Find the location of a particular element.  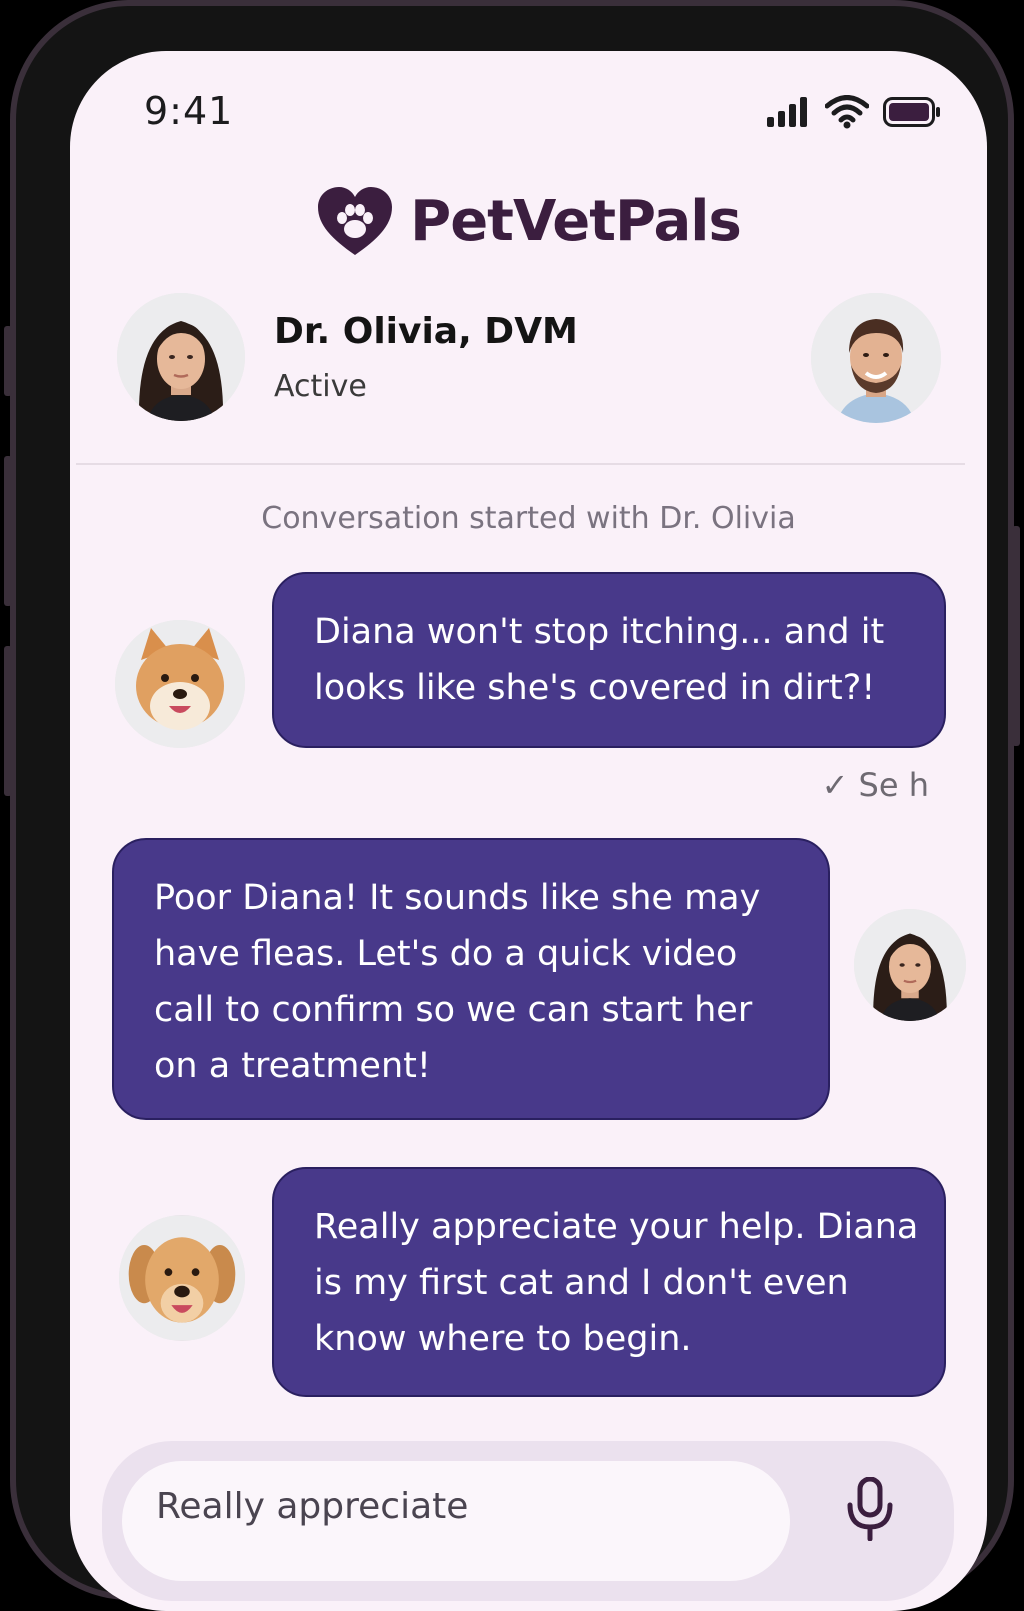

wifi-icon is located at coordinates (847, 112).